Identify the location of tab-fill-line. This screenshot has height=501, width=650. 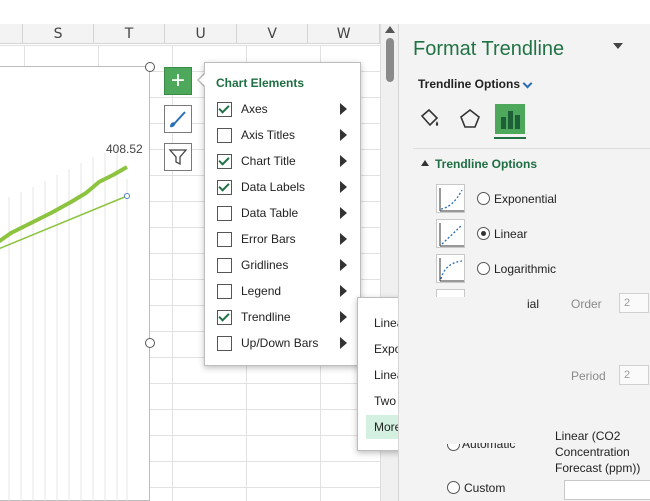
(429, 119).